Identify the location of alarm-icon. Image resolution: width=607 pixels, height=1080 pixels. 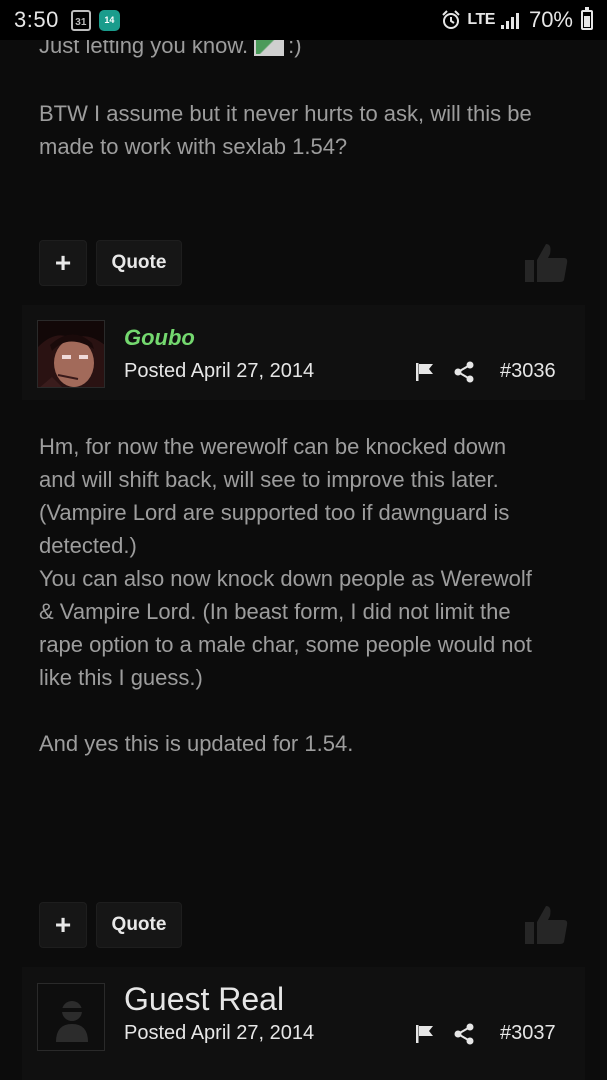
(451, 19).